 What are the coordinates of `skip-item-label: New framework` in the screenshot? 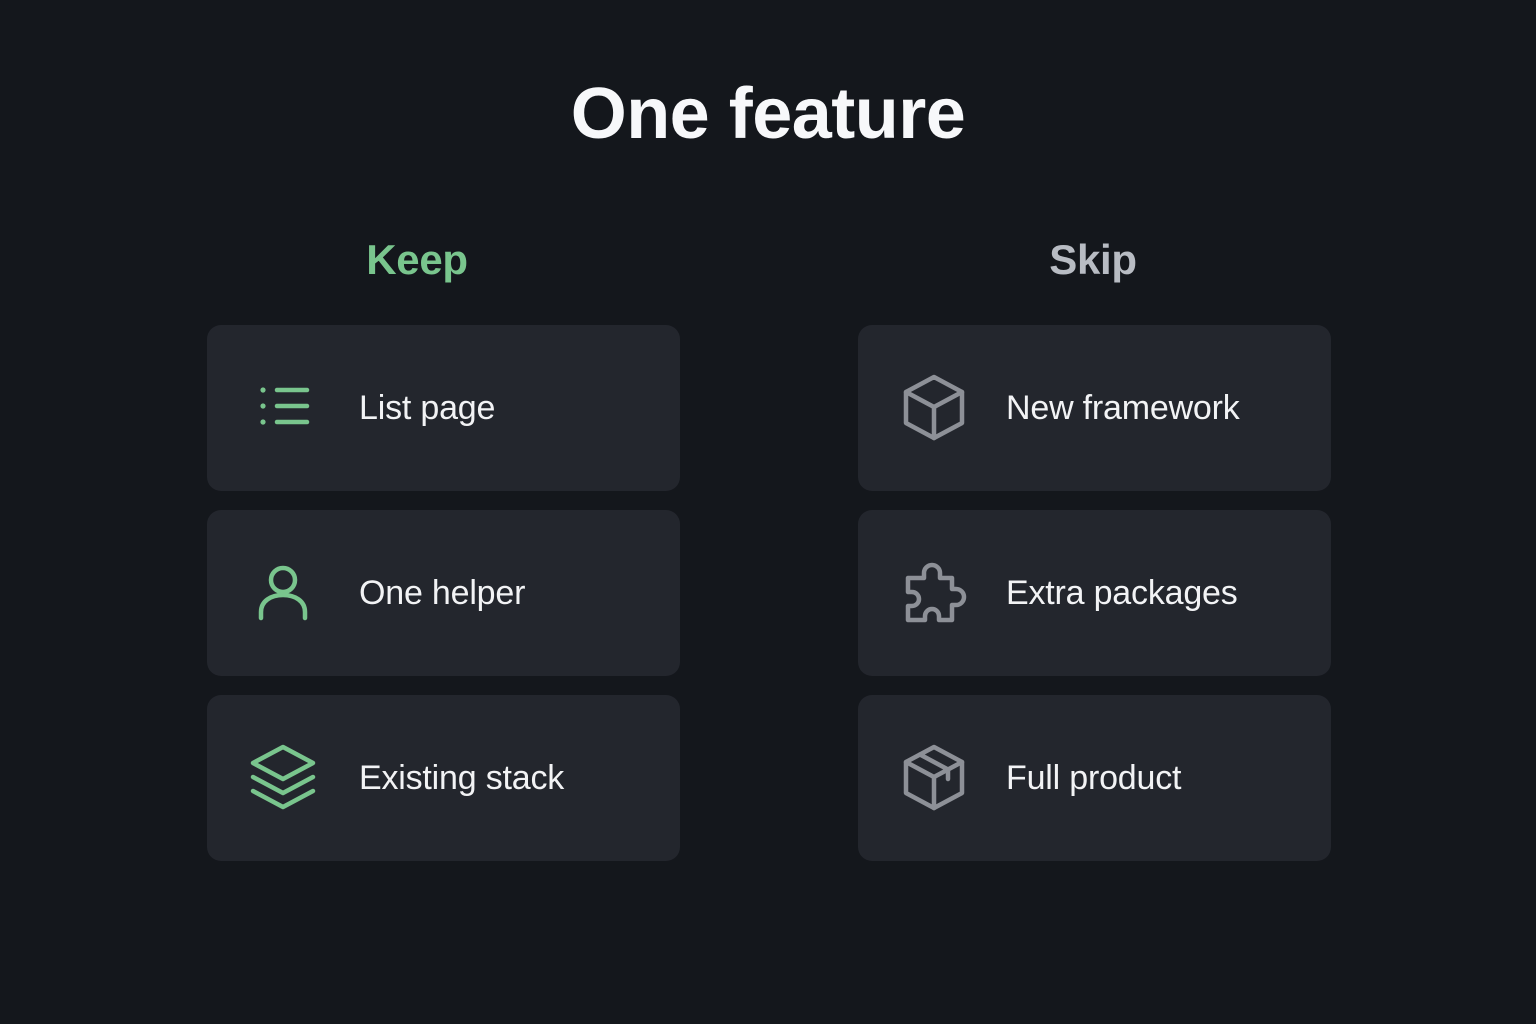 It's located at (1123, 408).